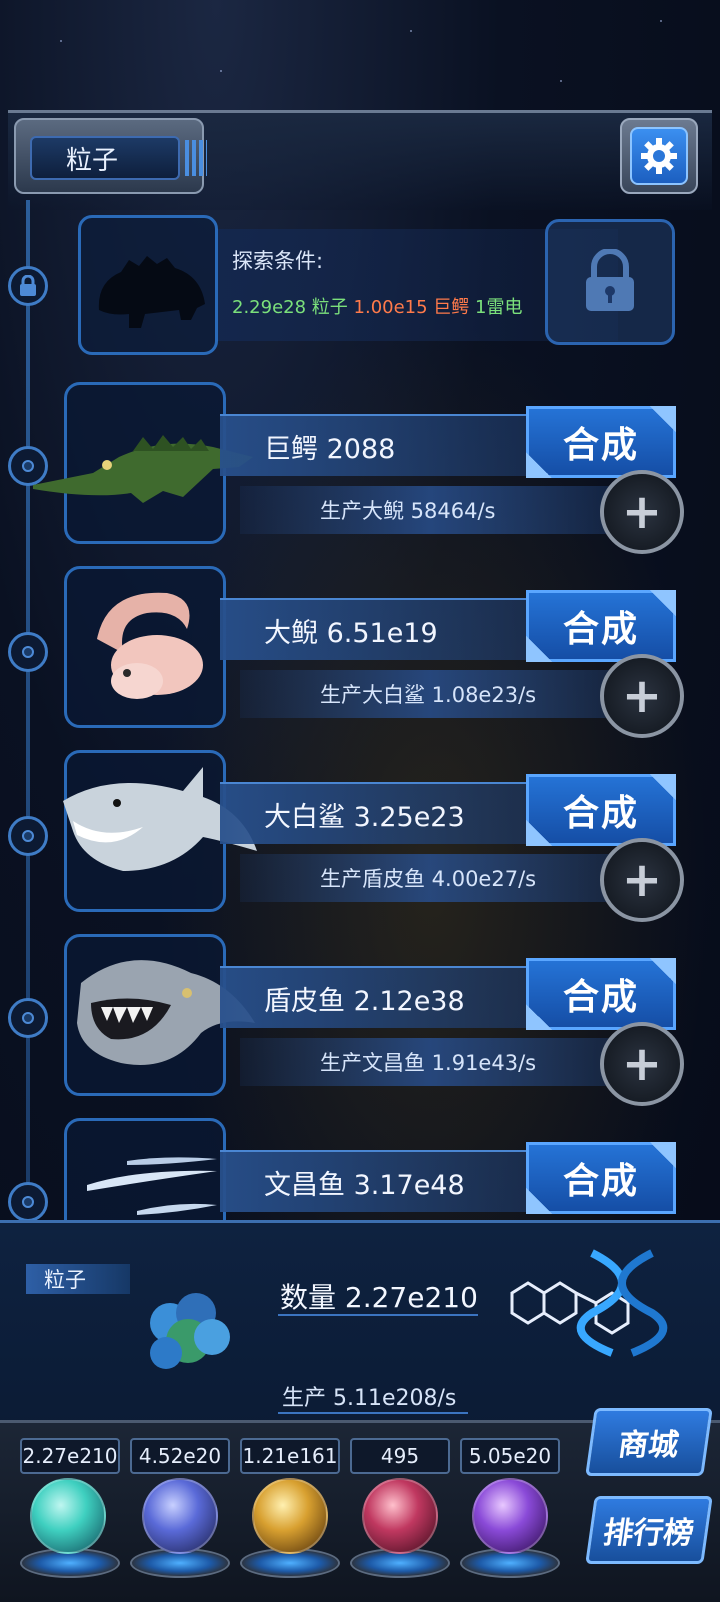 The image size is (720, 1602). I want to click on explore-conditions: 2.29e28 粒子 1.00e15 巨鳄 1雷电, so click(377, 306).